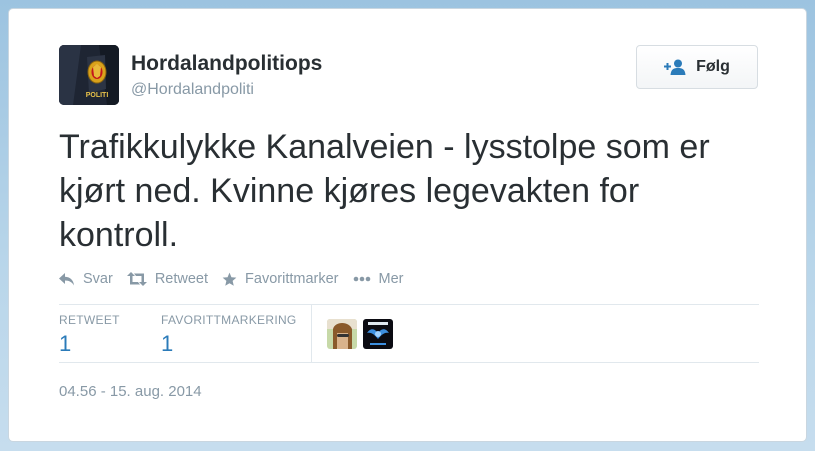  Describe the element at coordinates (65, 344) in the screenshot. I see `retweets-count: 1` at that location.